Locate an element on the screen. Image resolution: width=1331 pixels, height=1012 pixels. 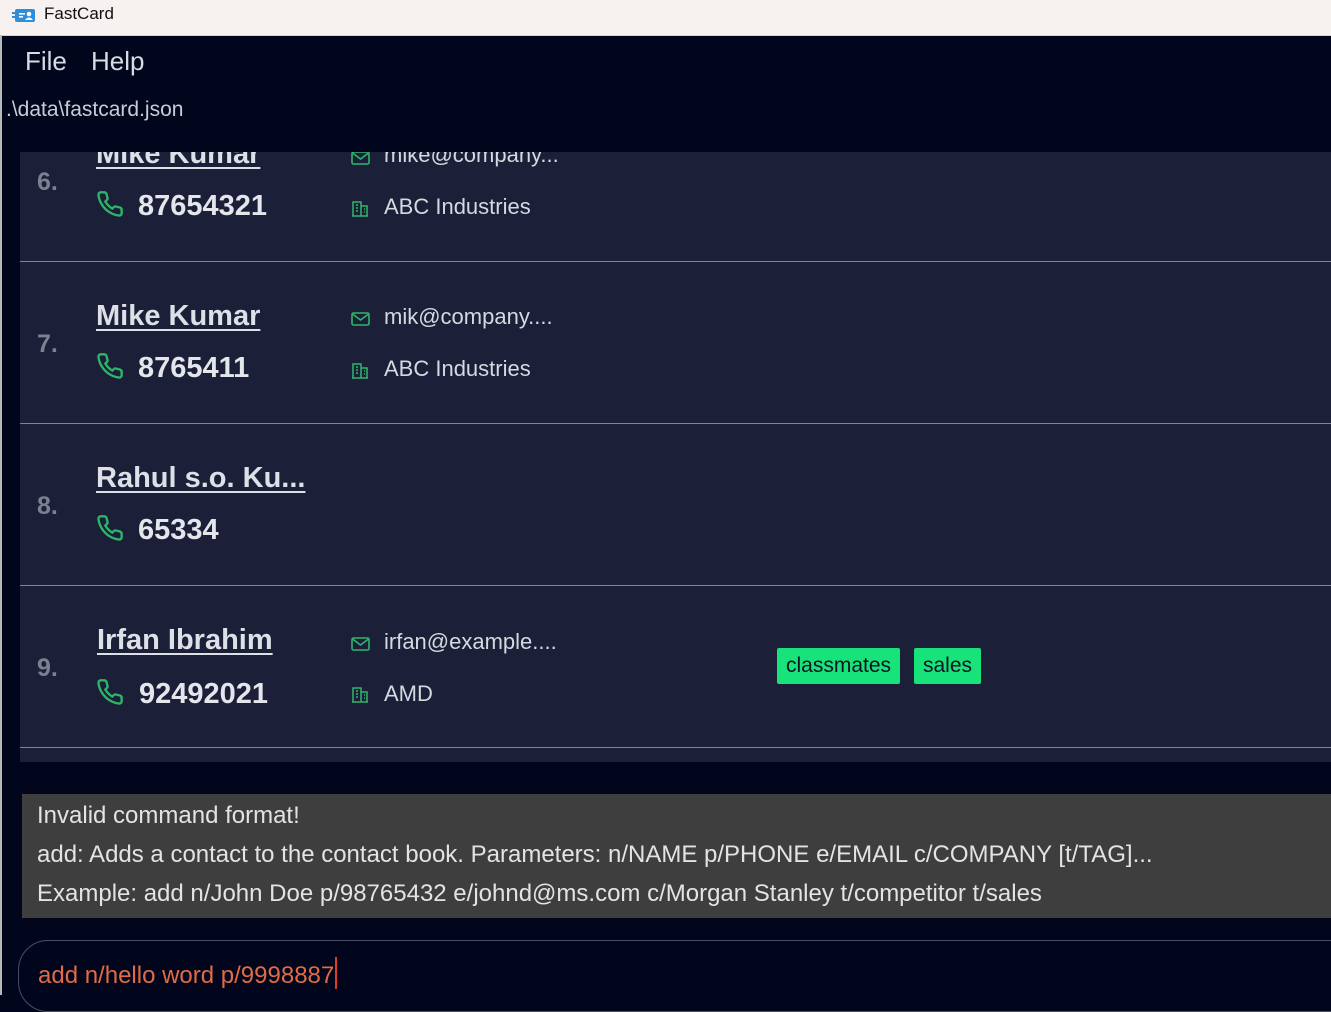
menu-bar: File Help is located at coordinates (665, 63).